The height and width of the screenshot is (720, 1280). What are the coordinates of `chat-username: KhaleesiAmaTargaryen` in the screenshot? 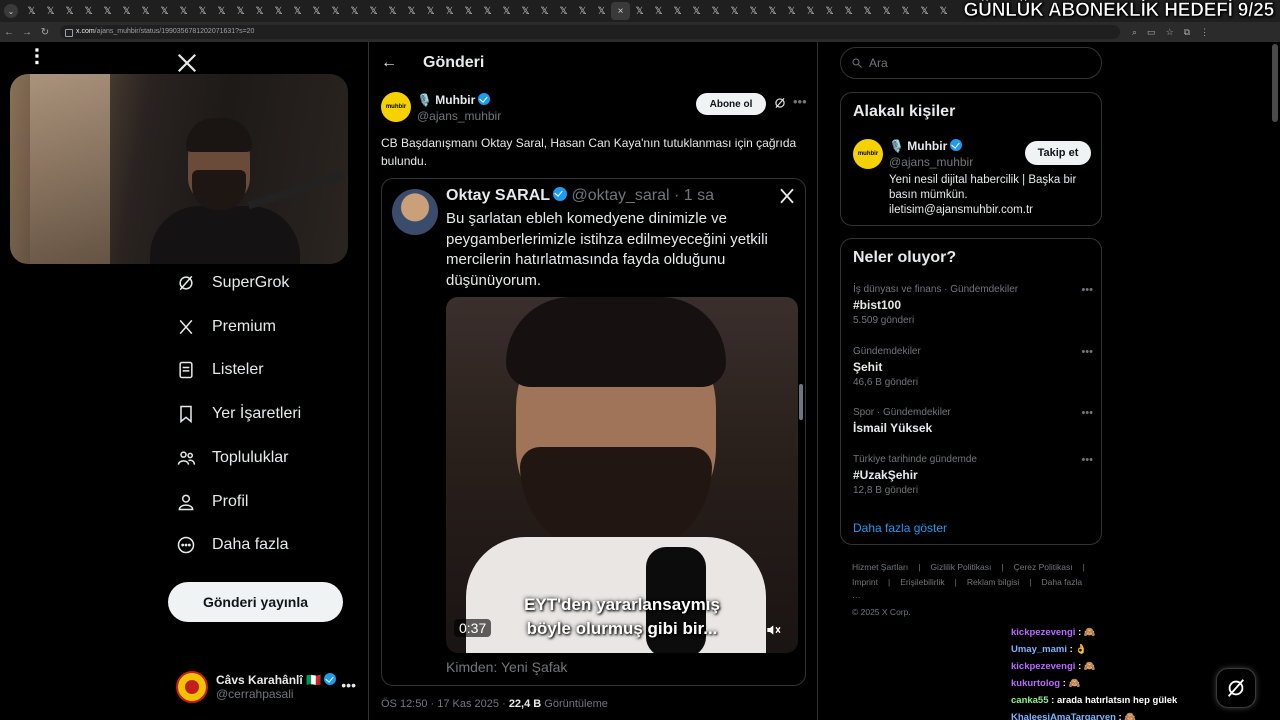 It's located at (1065, 716).